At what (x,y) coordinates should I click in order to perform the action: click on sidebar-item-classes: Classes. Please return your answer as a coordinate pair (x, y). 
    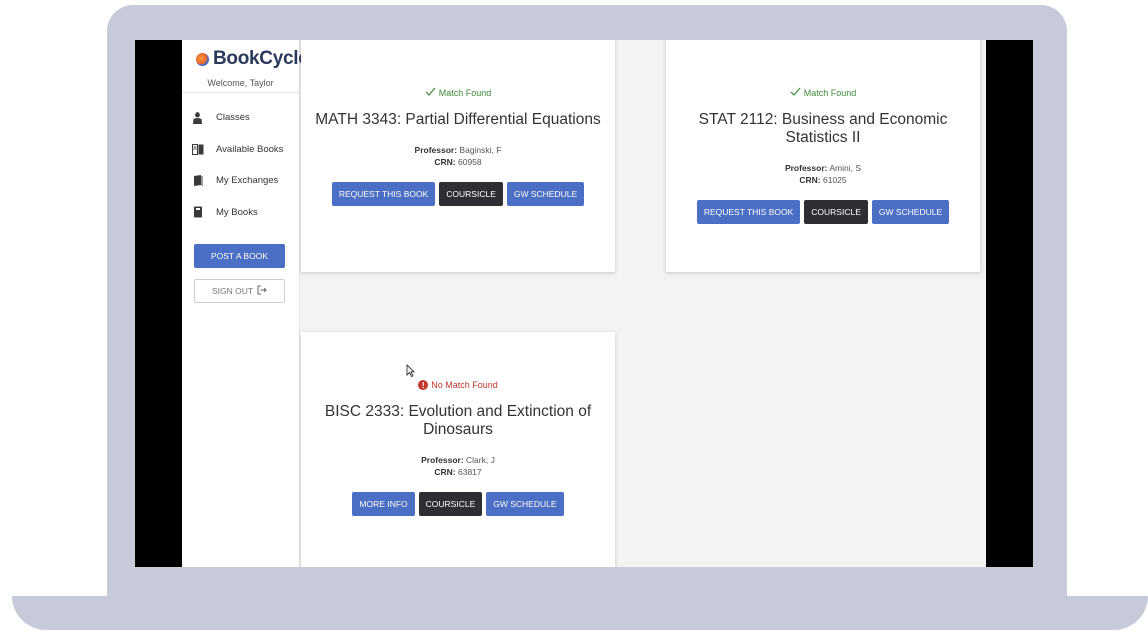
    Looking at the image, I should click on (240, 118).